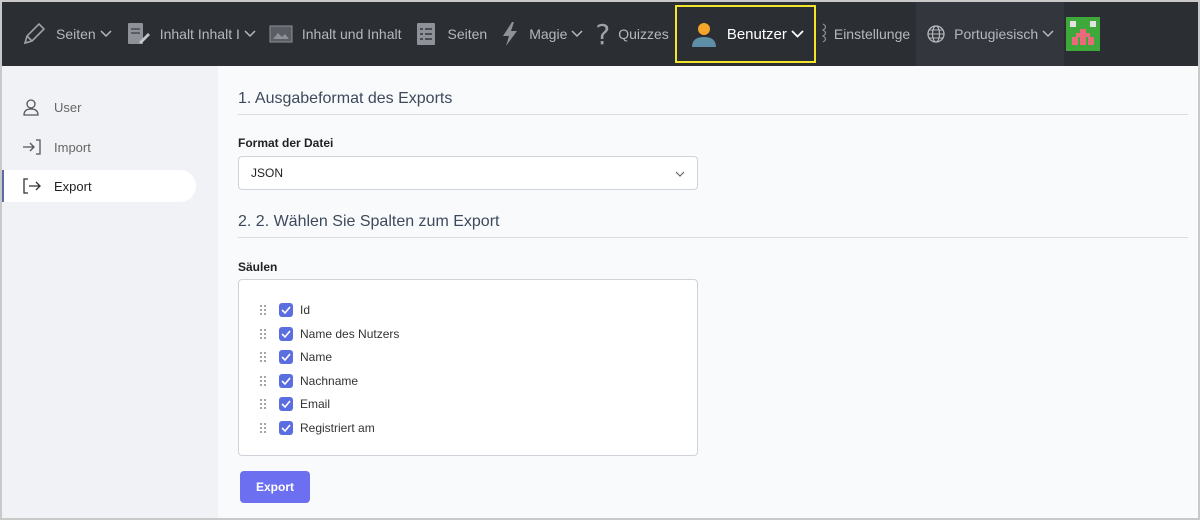 The height and width of the screenshot is (520, 1200). I want to click on format-label: Format der Datei, so click(286, 143).